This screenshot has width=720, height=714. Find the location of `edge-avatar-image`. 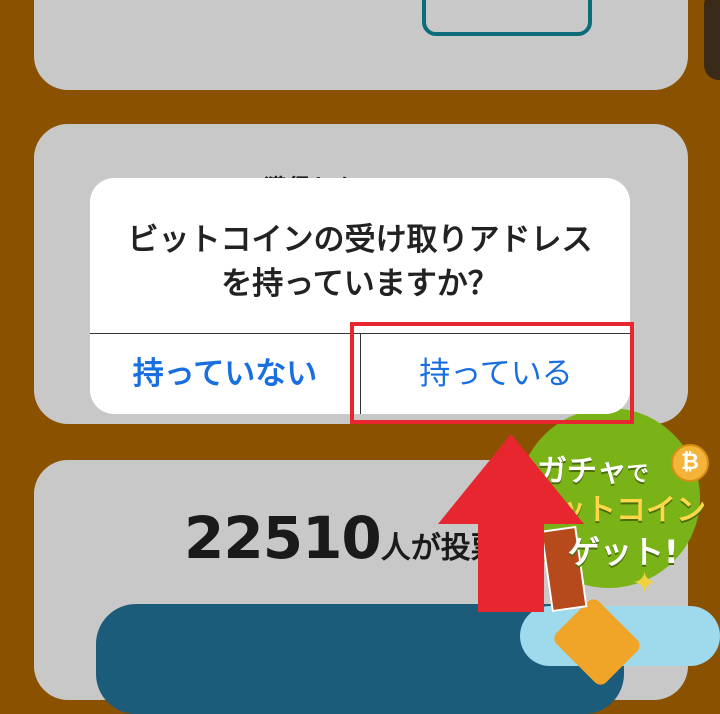

edge-avatar-image is located at coordinates (712, 40).